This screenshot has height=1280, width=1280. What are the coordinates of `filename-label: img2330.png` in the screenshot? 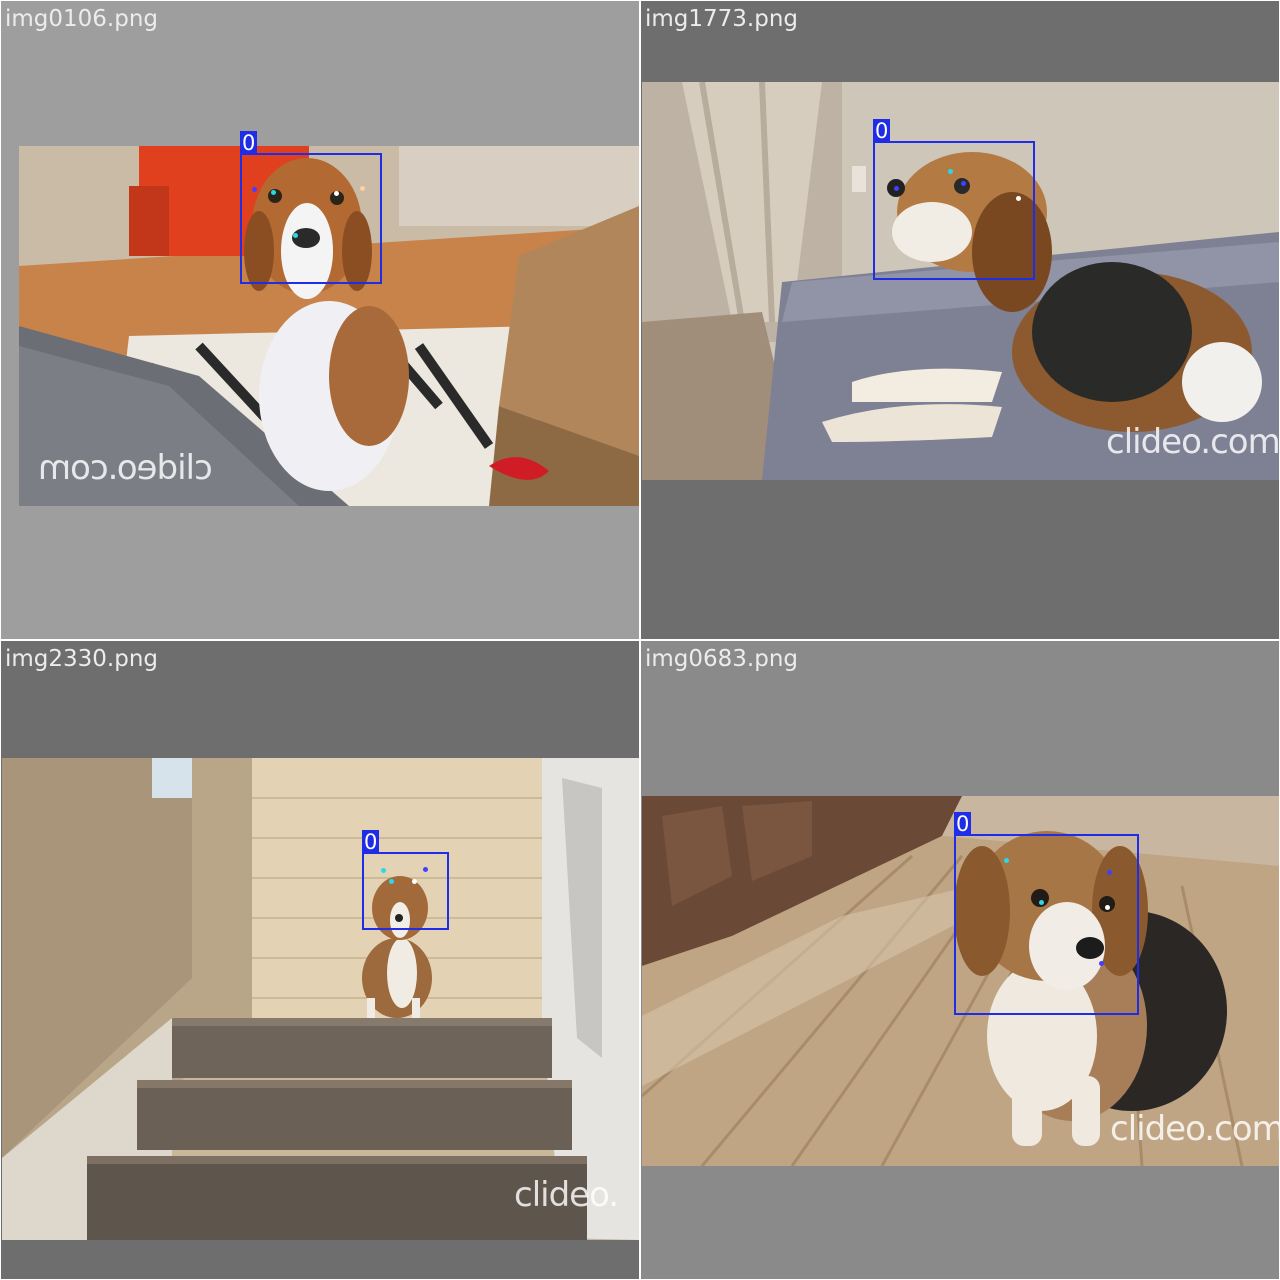 It's located at (82, 659).